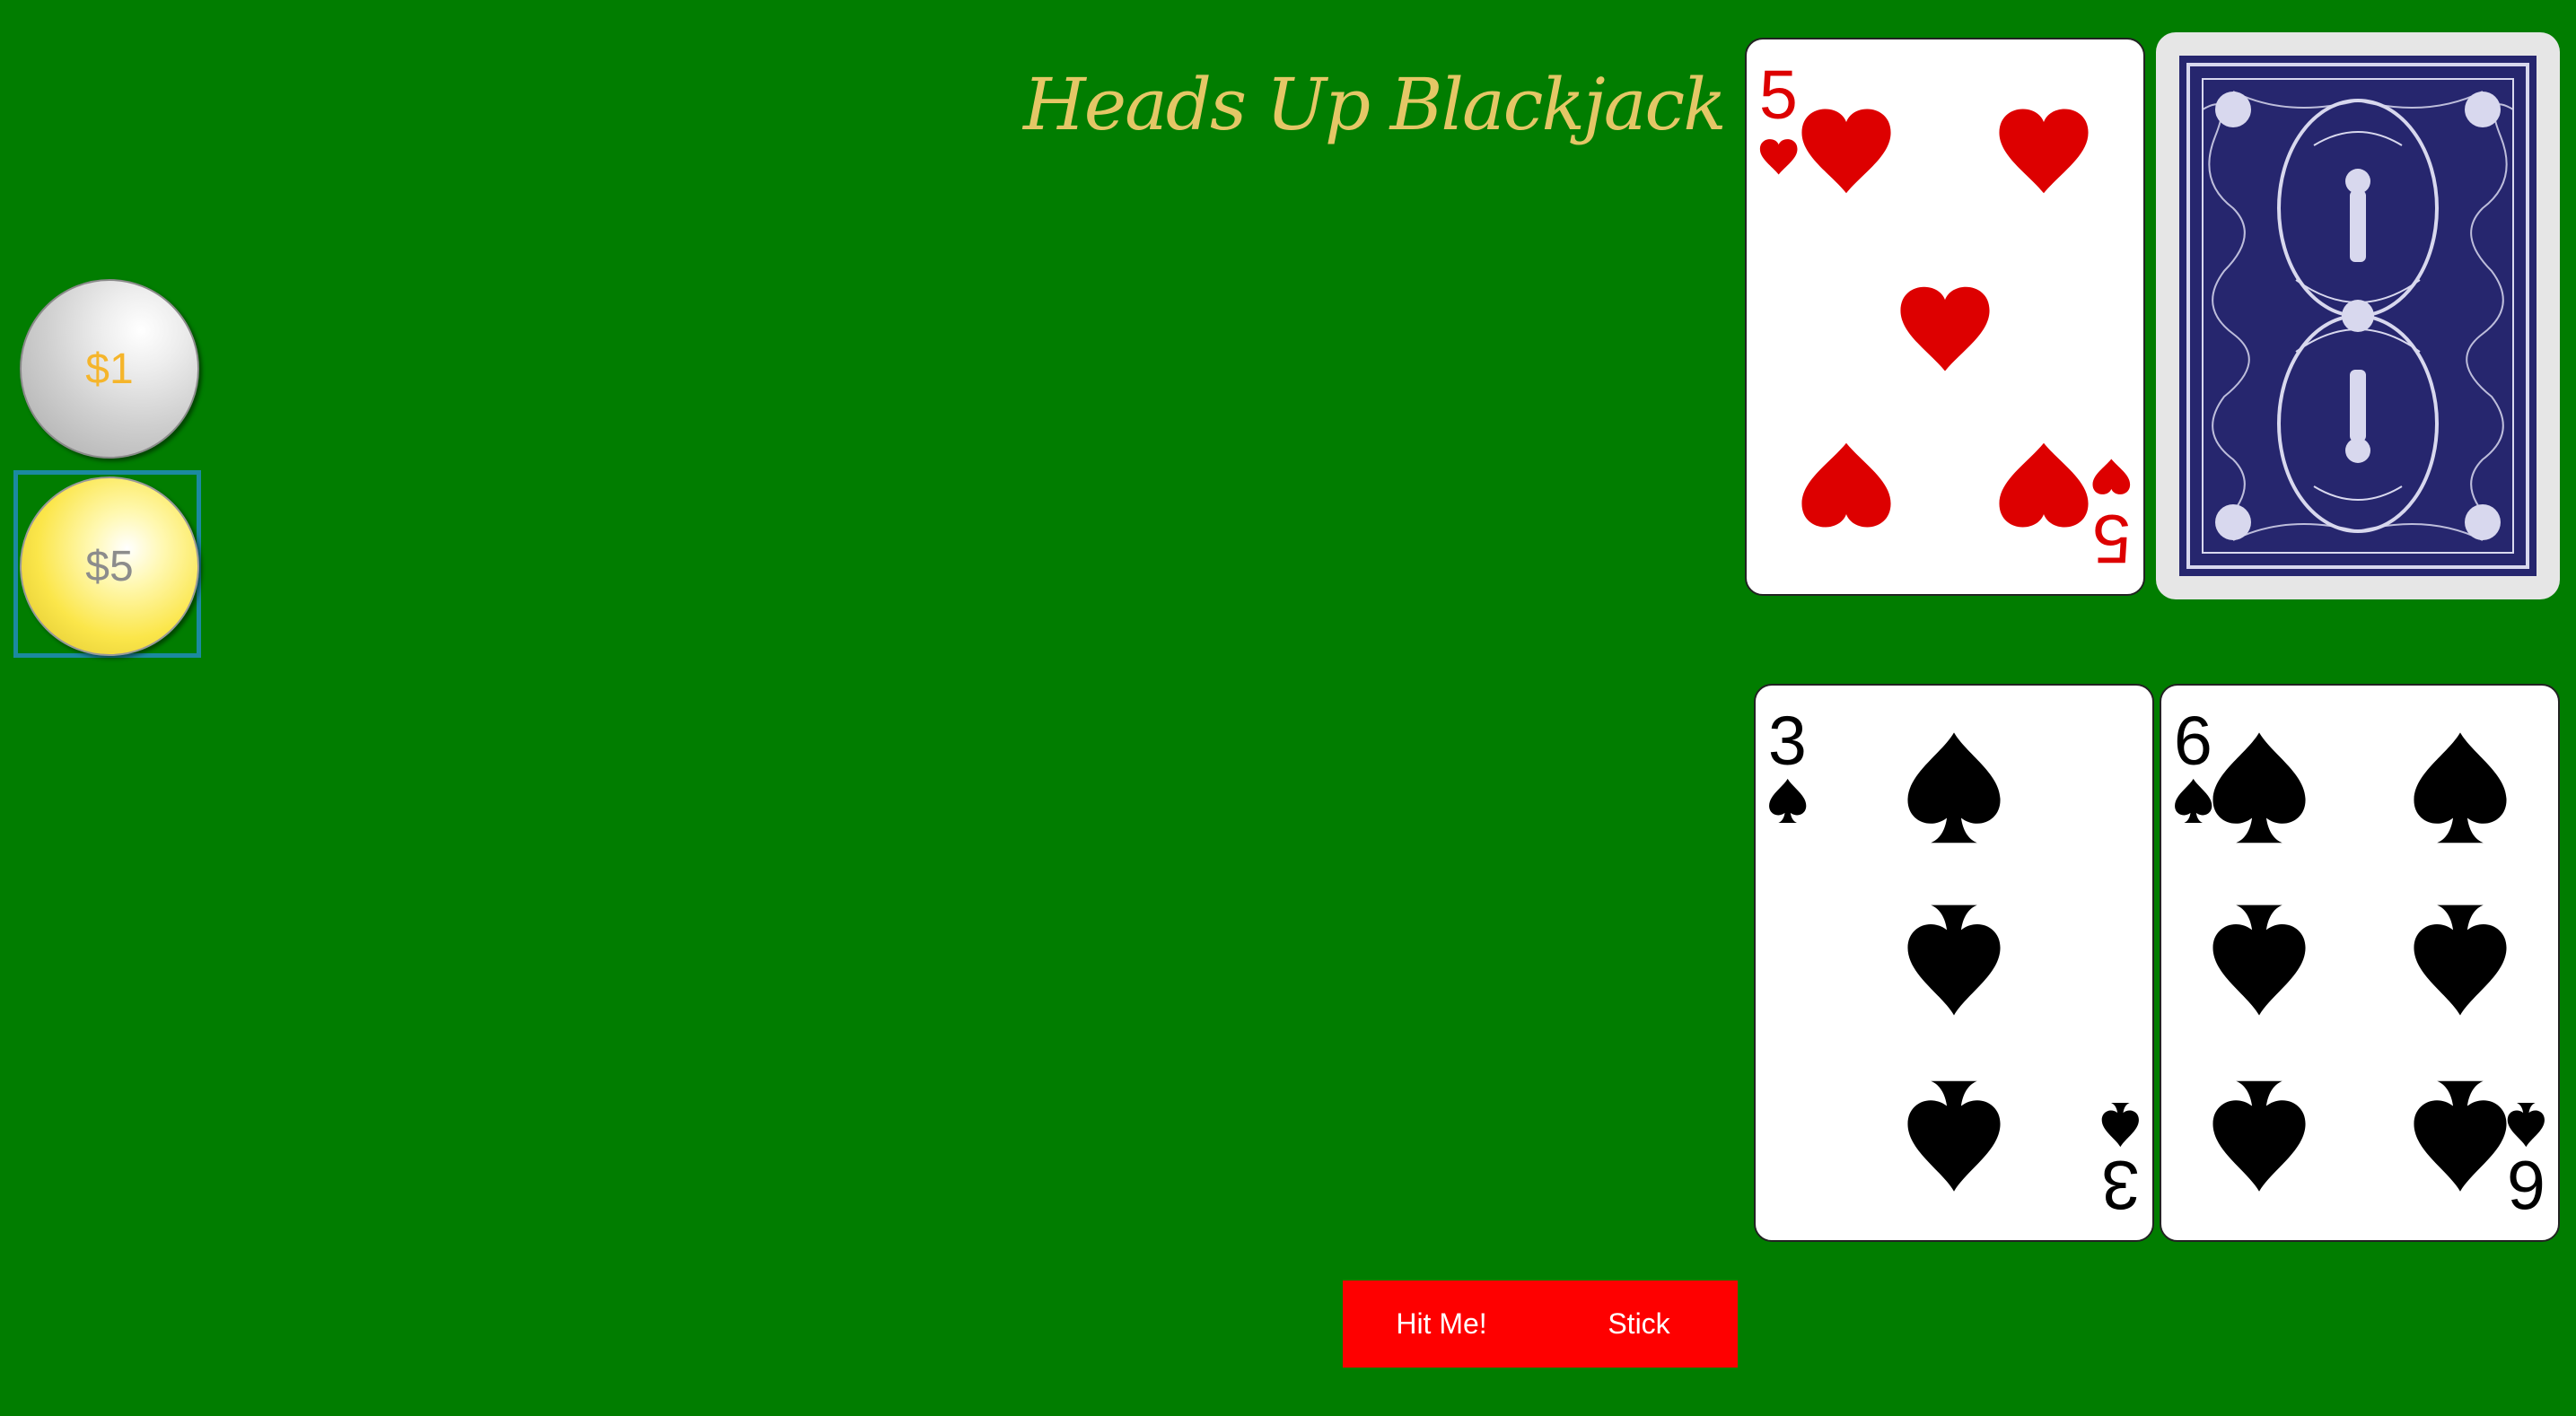 Image resolution: width=2576 pixels, height=1416 pixels. I want to click on game-title: Heads Up Blackjack, so click(1375, 104).